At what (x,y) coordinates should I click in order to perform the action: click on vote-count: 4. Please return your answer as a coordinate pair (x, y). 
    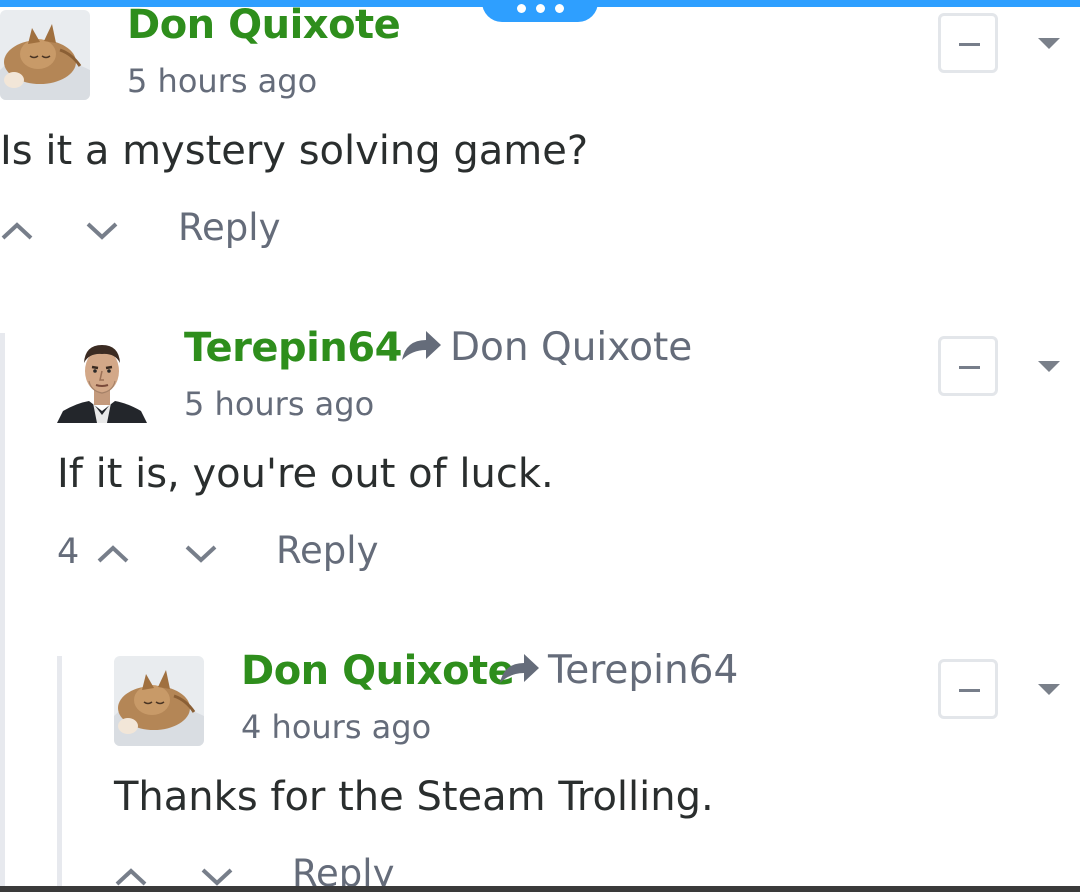
    Looking at the image, I should click on (68, 552).